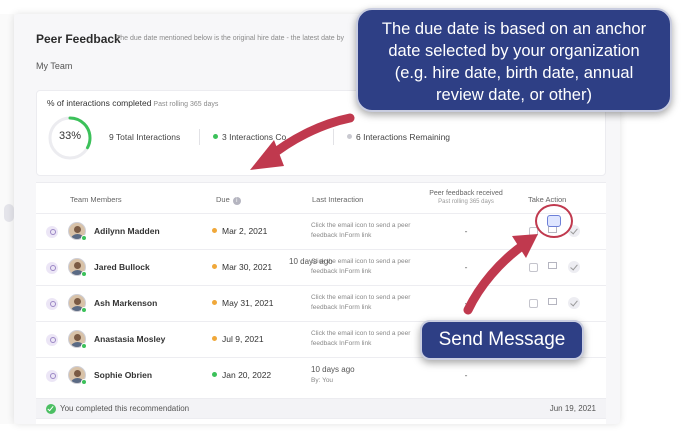  Describe the element at coordinates (311, 261) in the screenshot. I see `partial-row-last-interaction: 10 days ago` at that location.